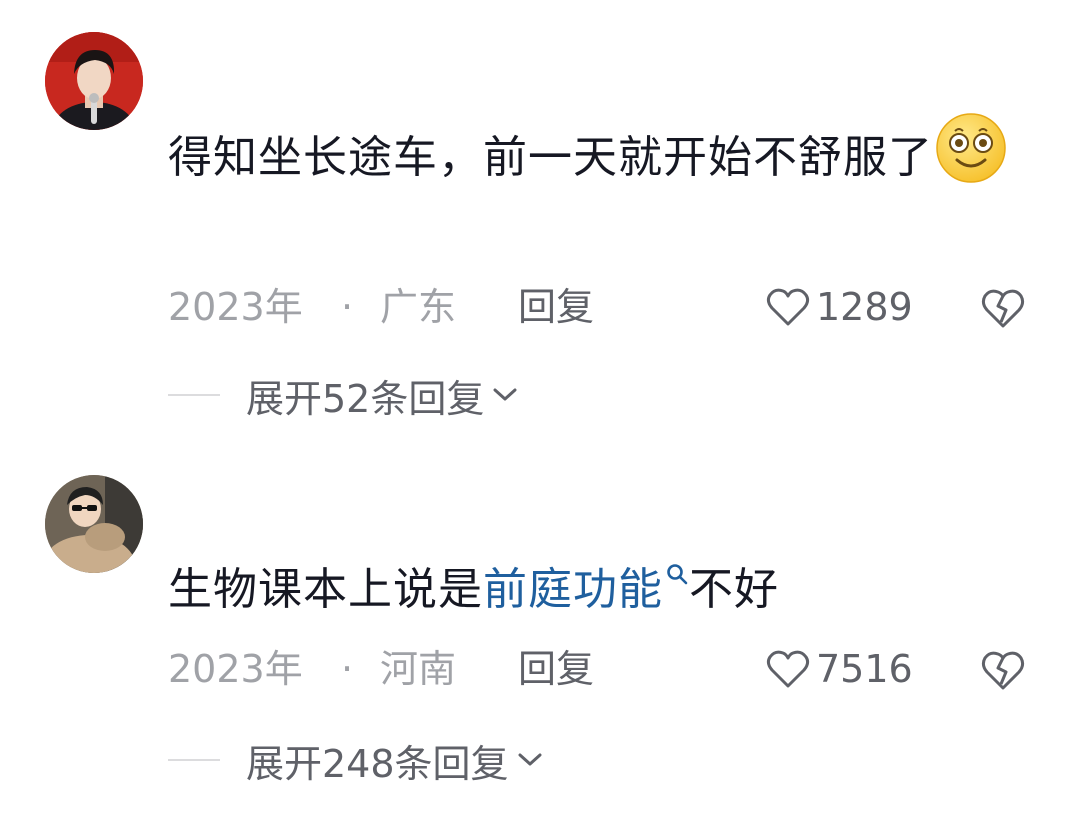 This screenshot has width=1080, height=827. I want to click on search-icon, so click(677, 574).